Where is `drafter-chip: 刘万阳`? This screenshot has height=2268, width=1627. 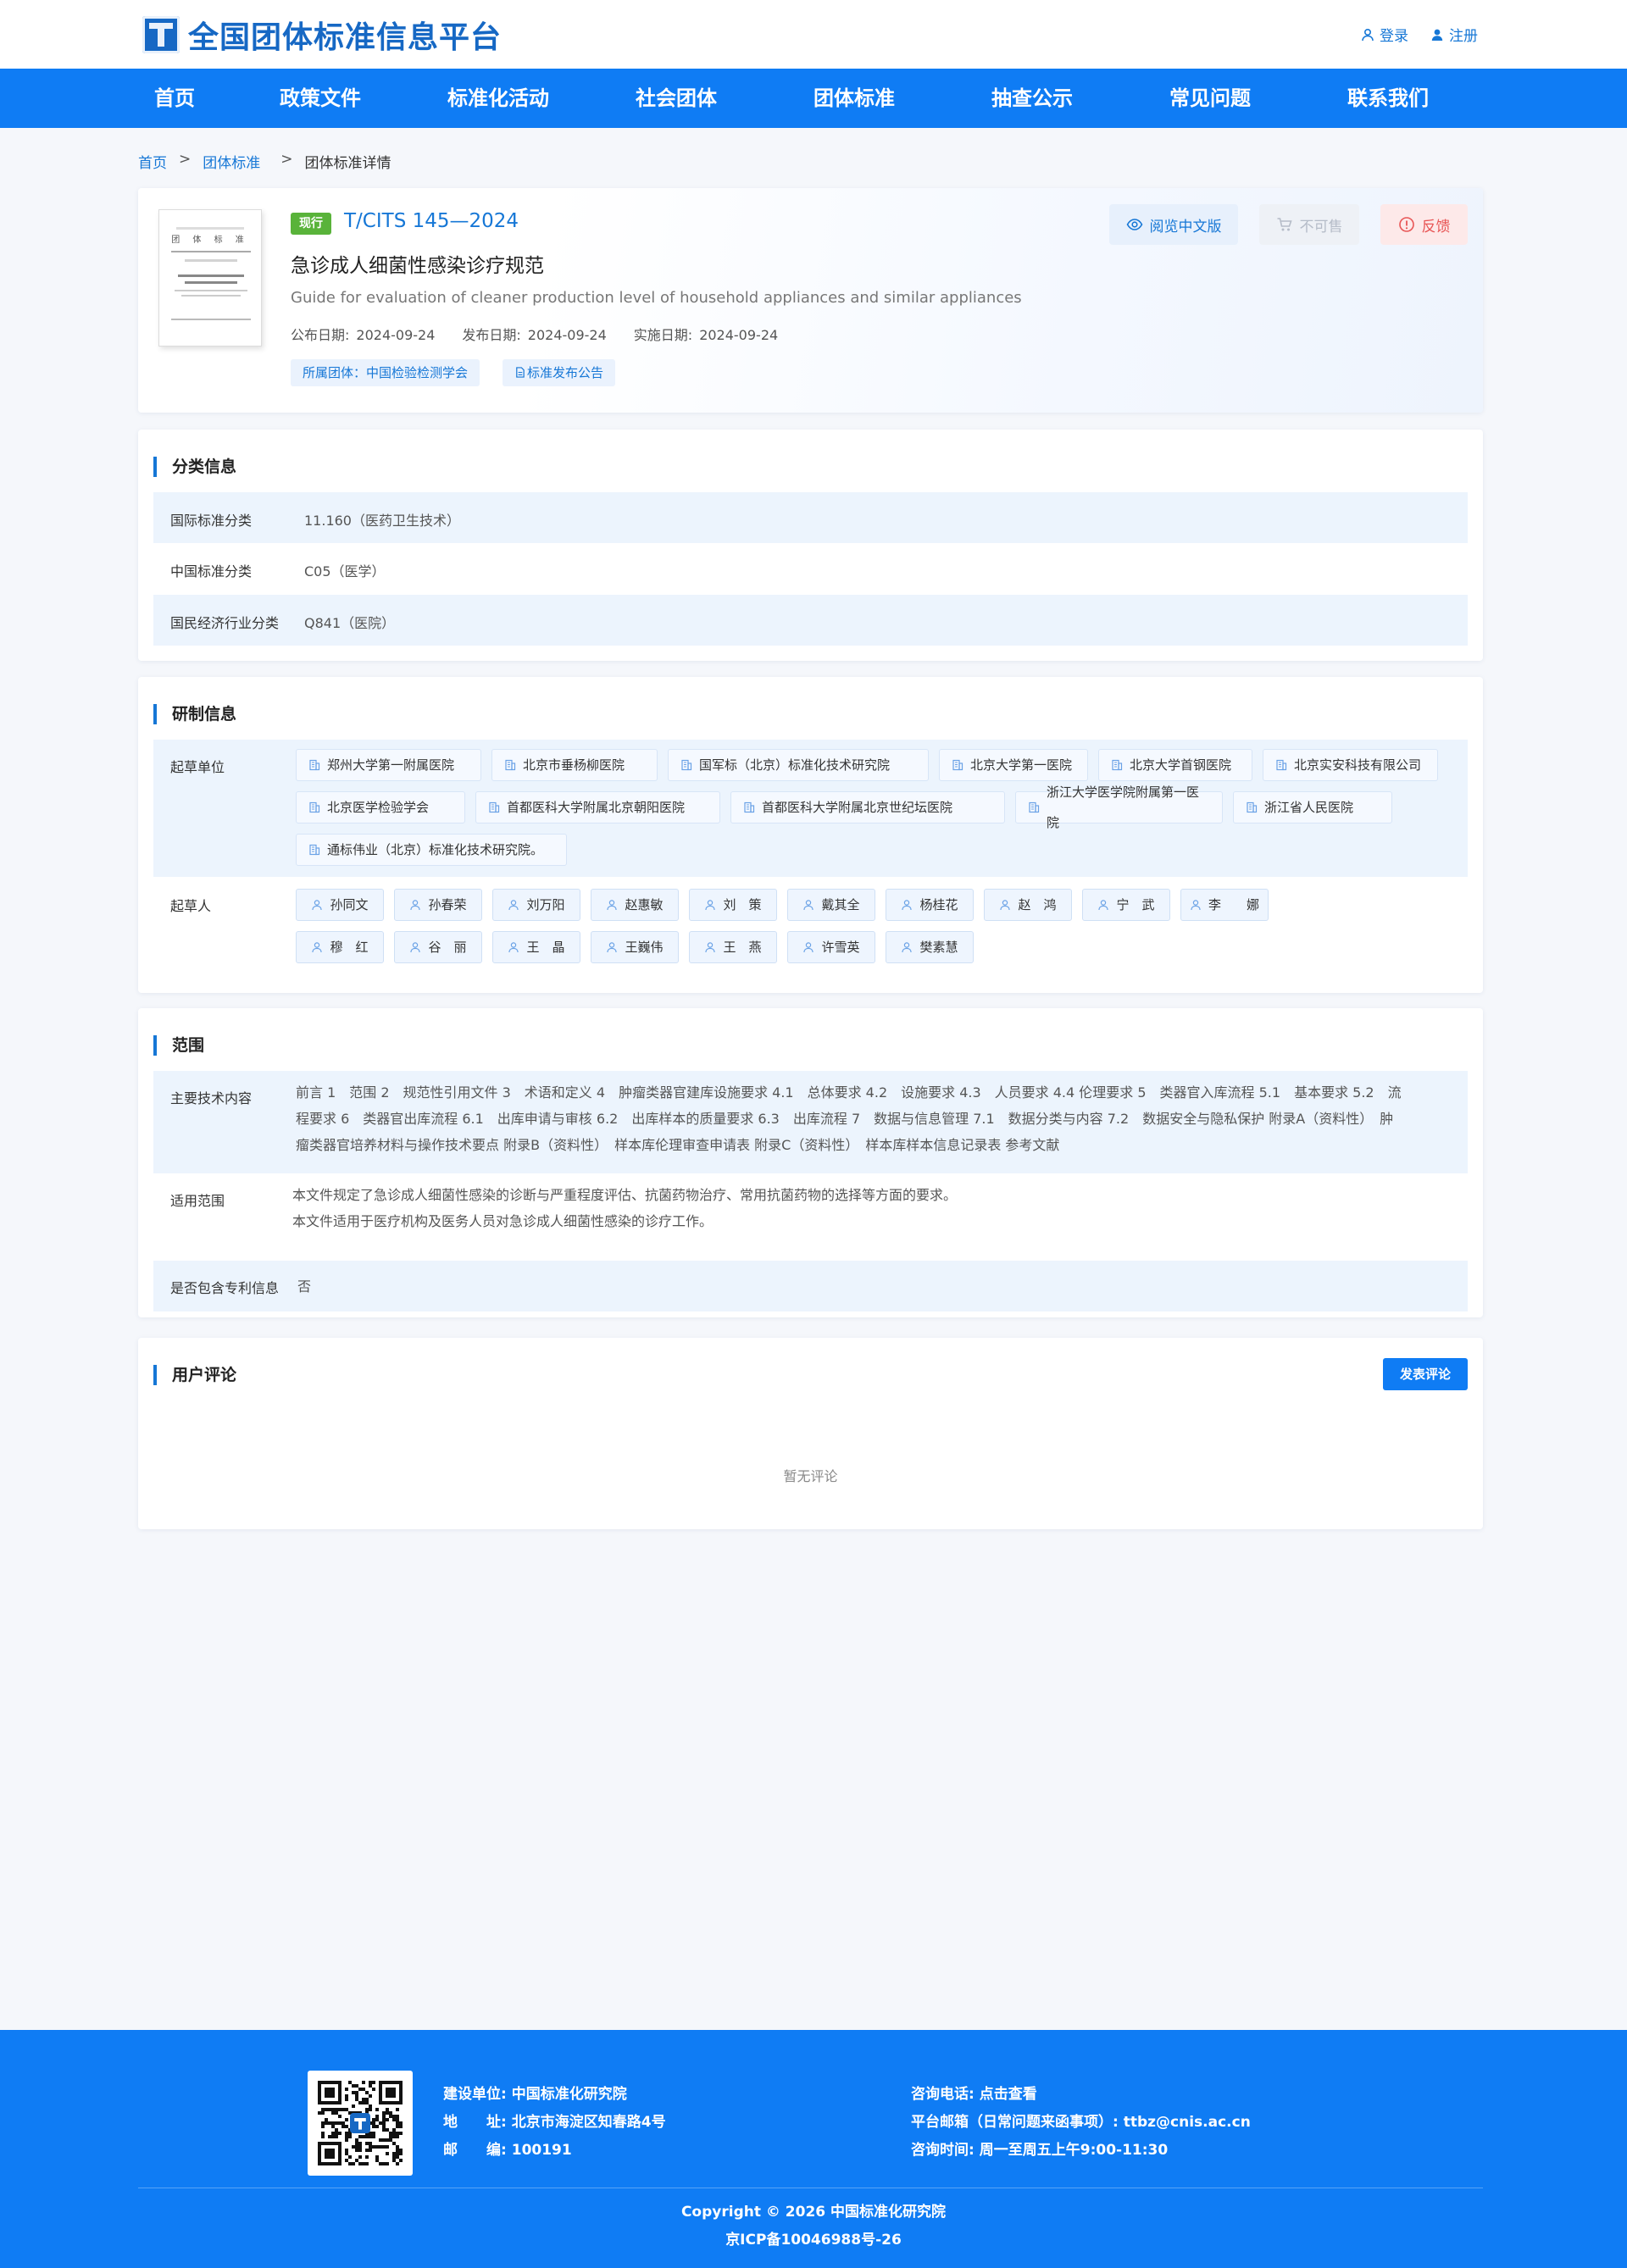
drafter-chip: 刘万阳 is located at coordinates (536, 905).